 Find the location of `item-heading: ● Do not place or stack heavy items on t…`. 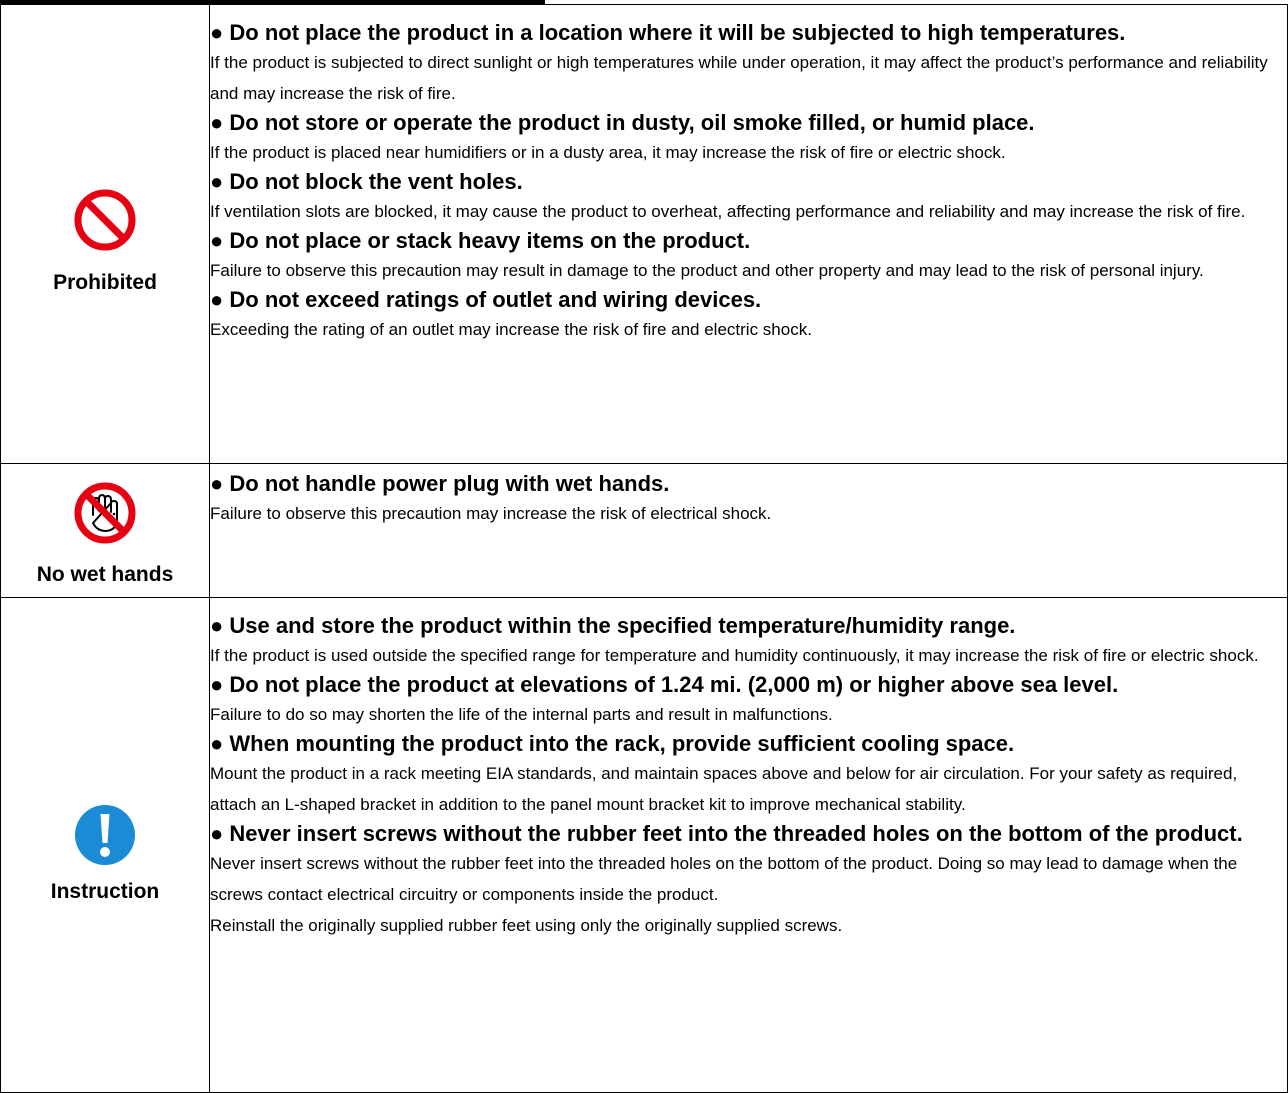

item-heading: ● Do not place or stack heavy items on t… is located at coordinates (480, 240).